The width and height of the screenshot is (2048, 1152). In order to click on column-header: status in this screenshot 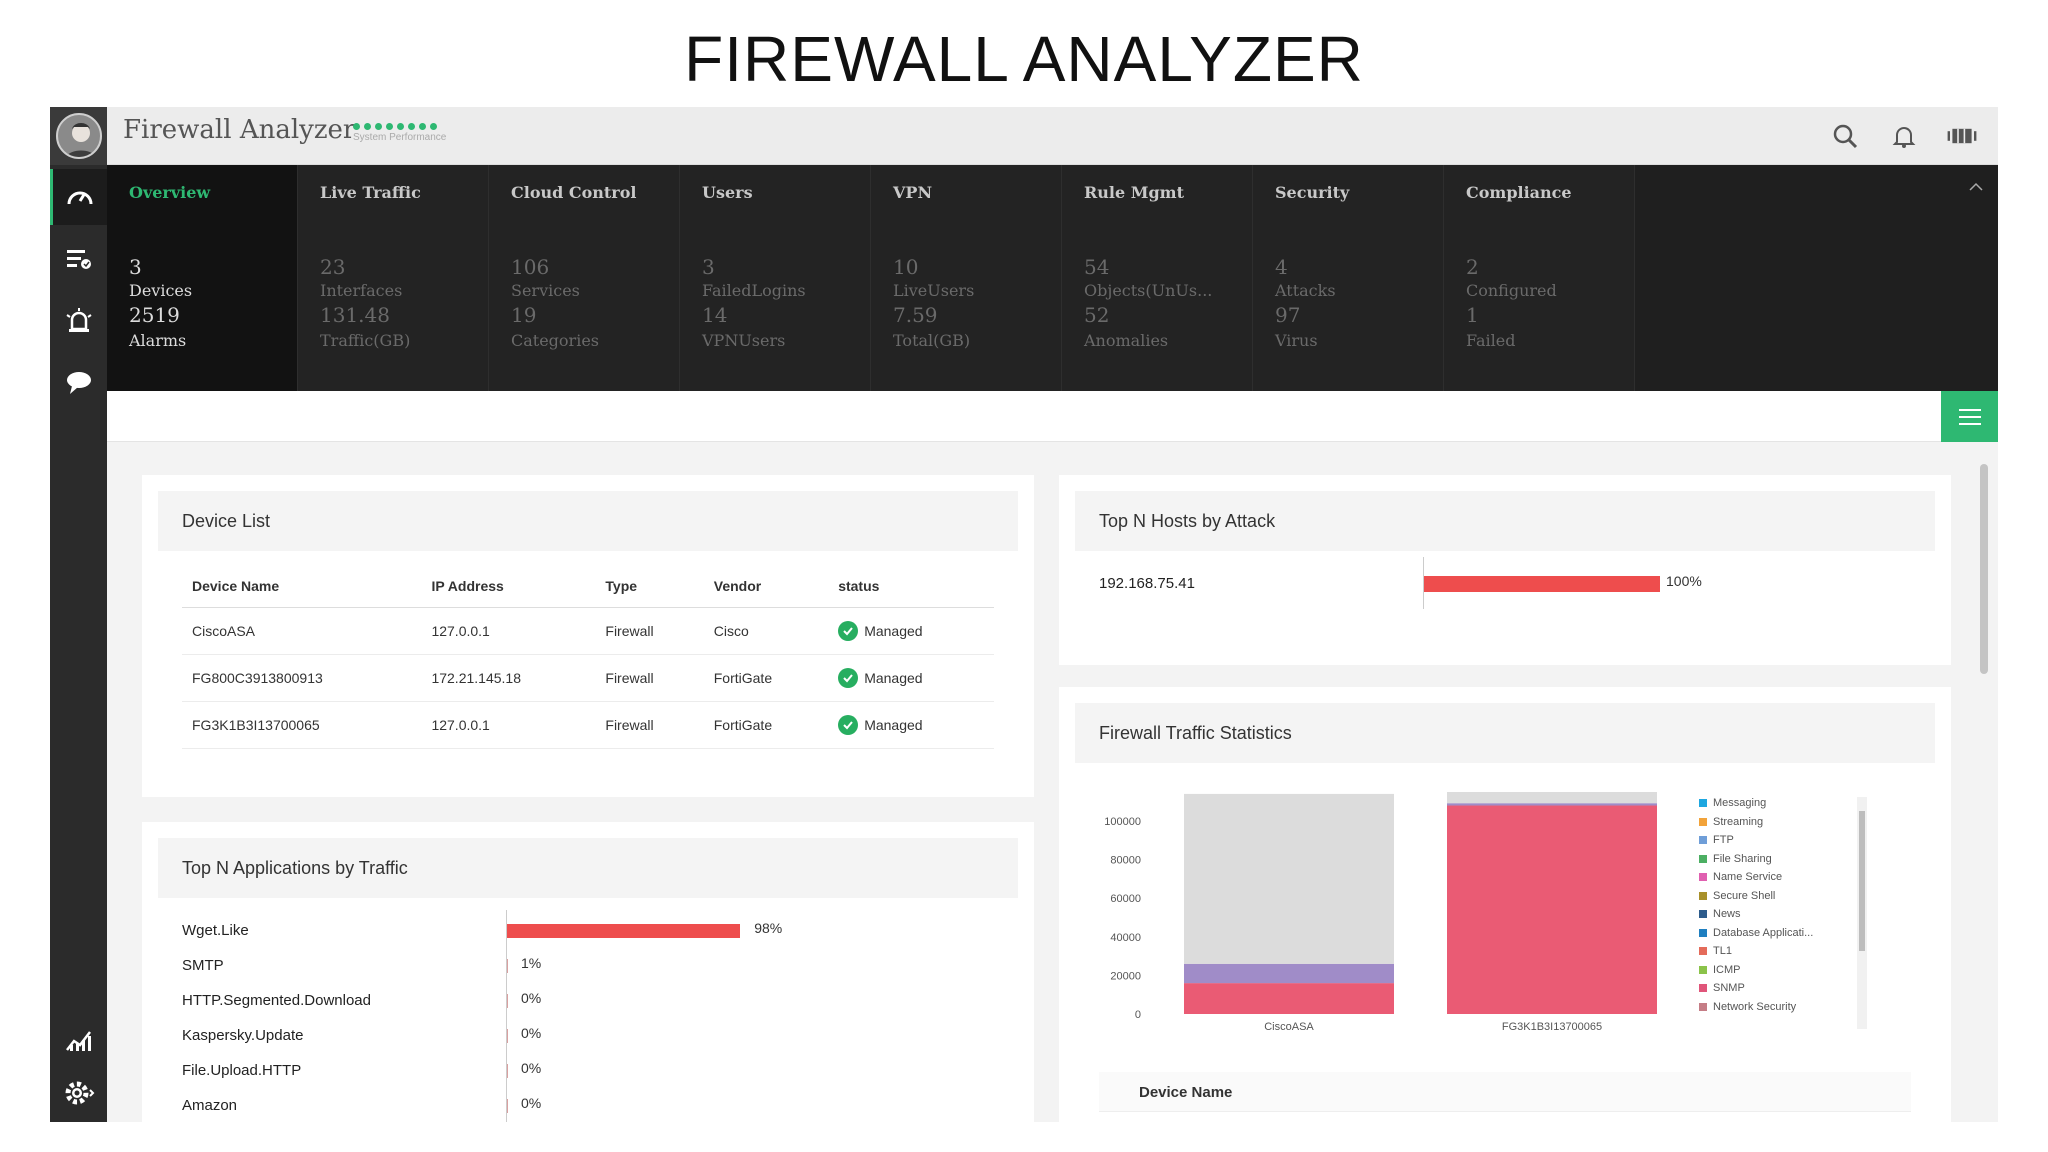, I will do `click(911, 586)`.